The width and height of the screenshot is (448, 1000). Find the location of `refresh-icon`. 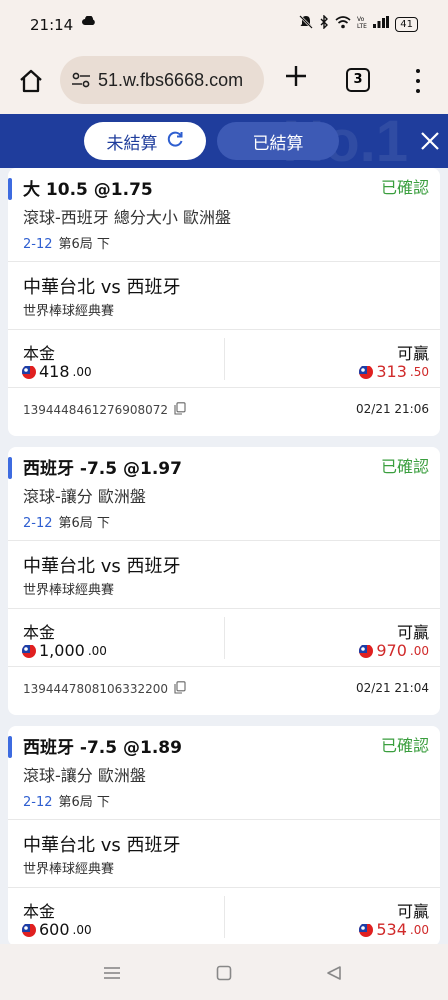

refresh-icon is located at coordinates (175, 141).